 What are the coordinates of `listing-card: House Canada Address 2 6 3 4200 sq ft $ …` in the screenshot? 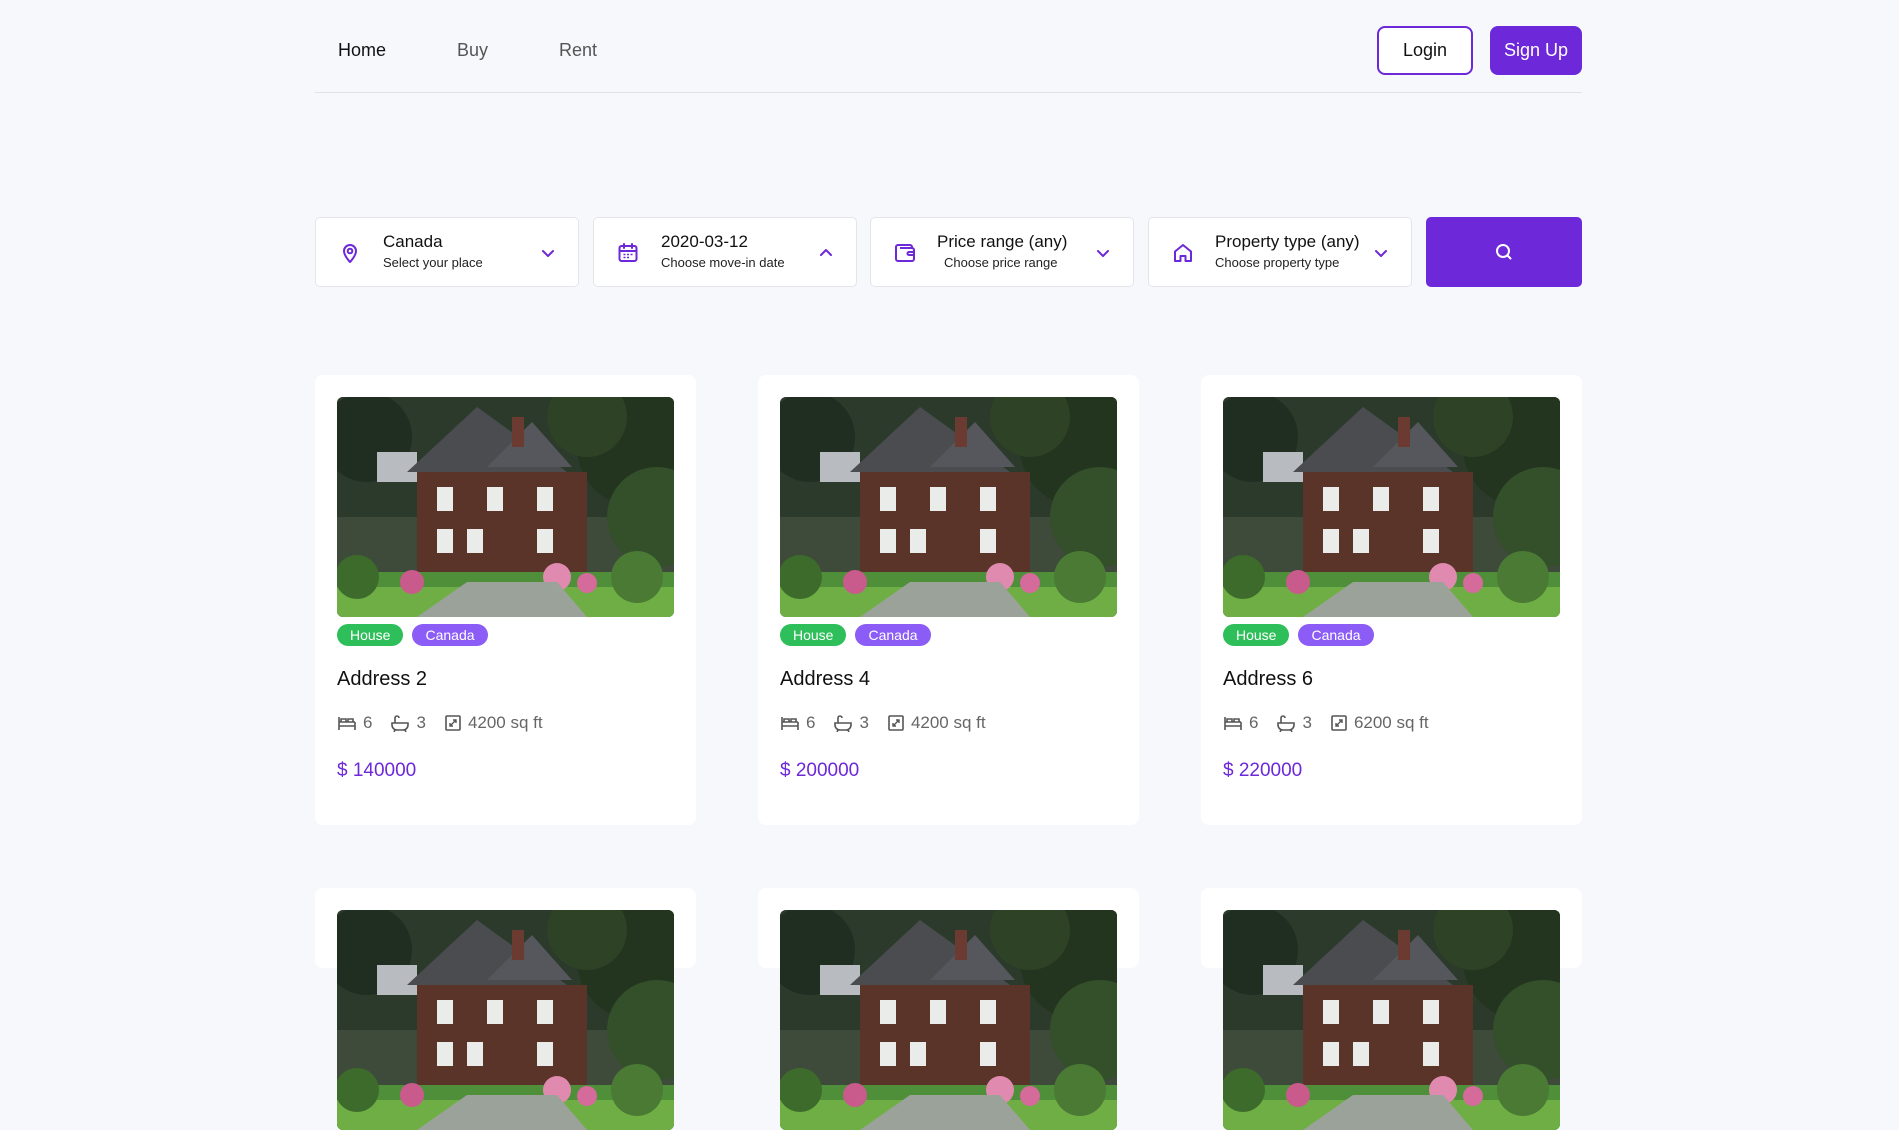 It's located at (505, 600).